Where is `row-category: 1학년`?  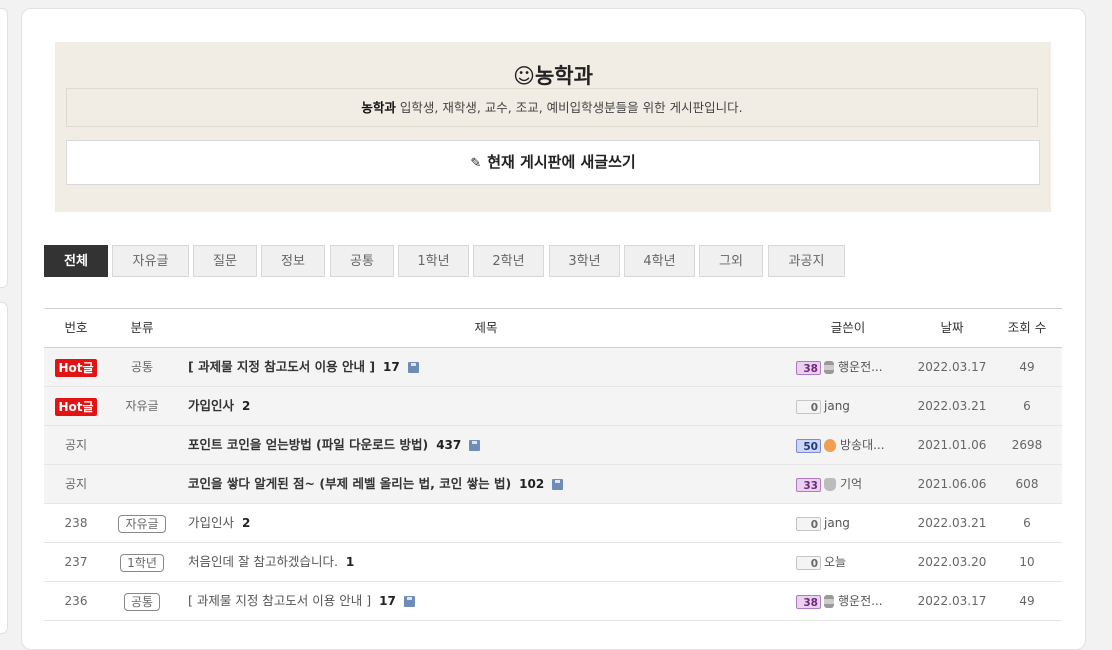
row-category: 1학년 is located at coordinates (142, 562).